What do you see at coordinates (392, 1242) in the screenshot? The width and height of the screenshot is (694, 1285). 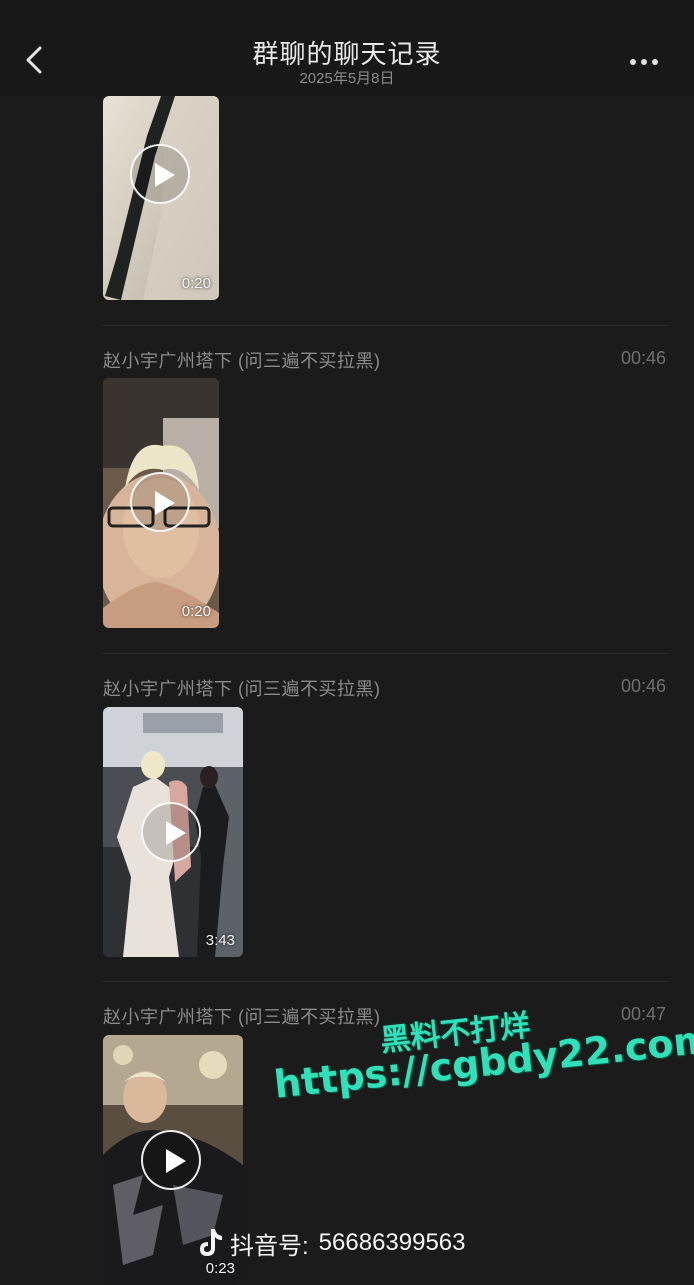 I see `douyin-id: 56686399563` at bounding box center [392, 1242].